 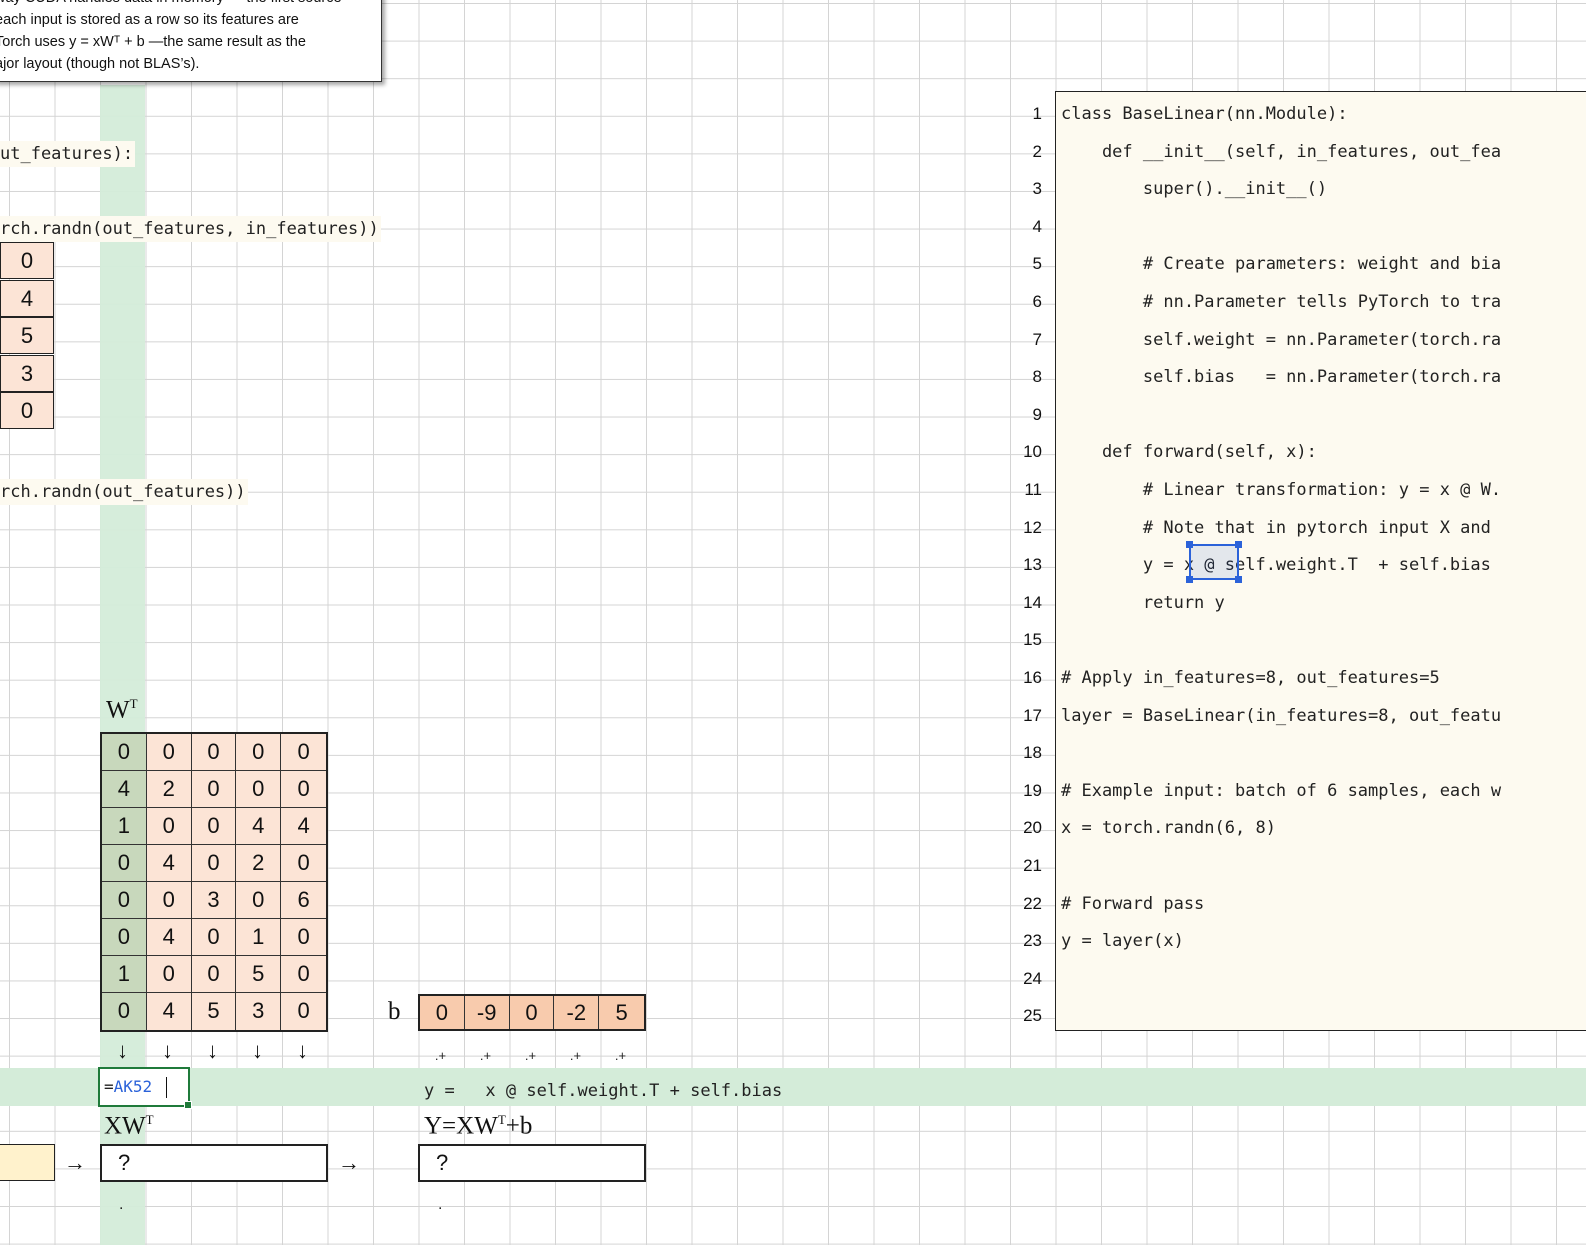 What do you see at coordinates (487, 1012) in the screenshot?
I see `bias-cell: -9` at bounding box center [487, 1012].